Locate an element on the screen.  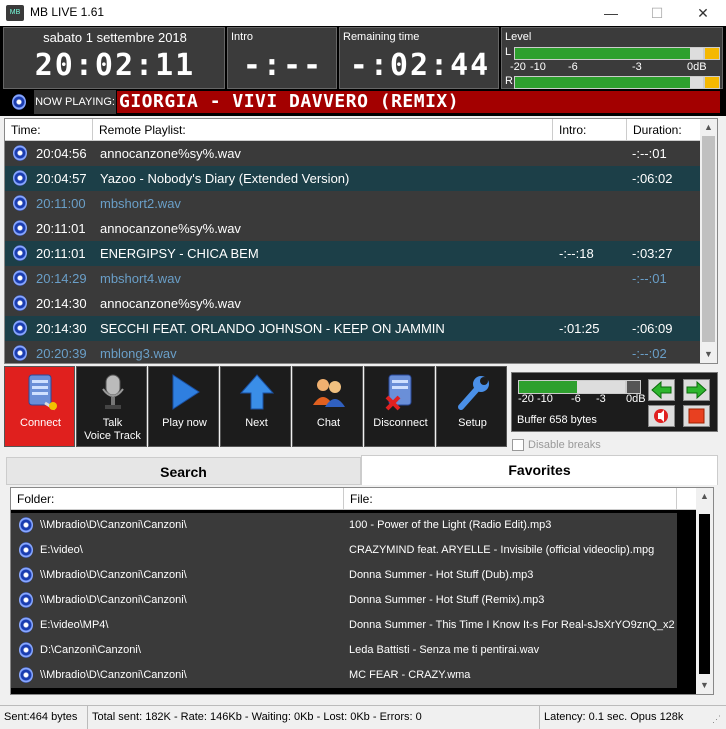
next-button: Next is located at coordinates (255, 406).